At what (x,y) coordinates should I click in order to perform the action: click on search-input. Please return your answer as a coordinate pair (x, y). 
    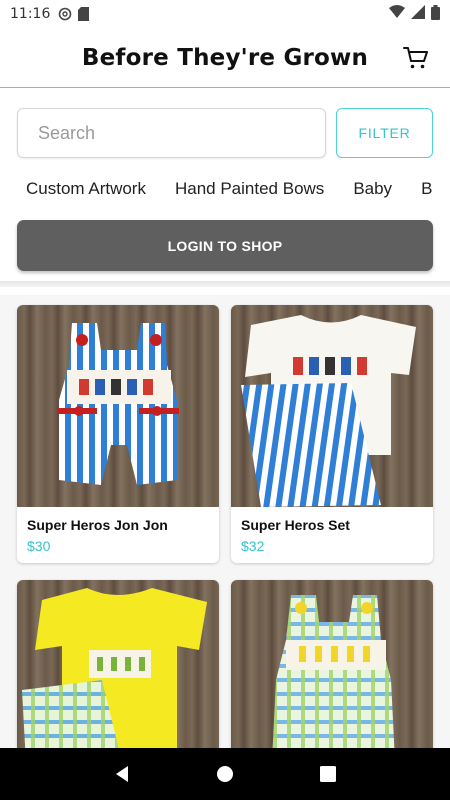
    Looking at the image, I should click on (171, 133).